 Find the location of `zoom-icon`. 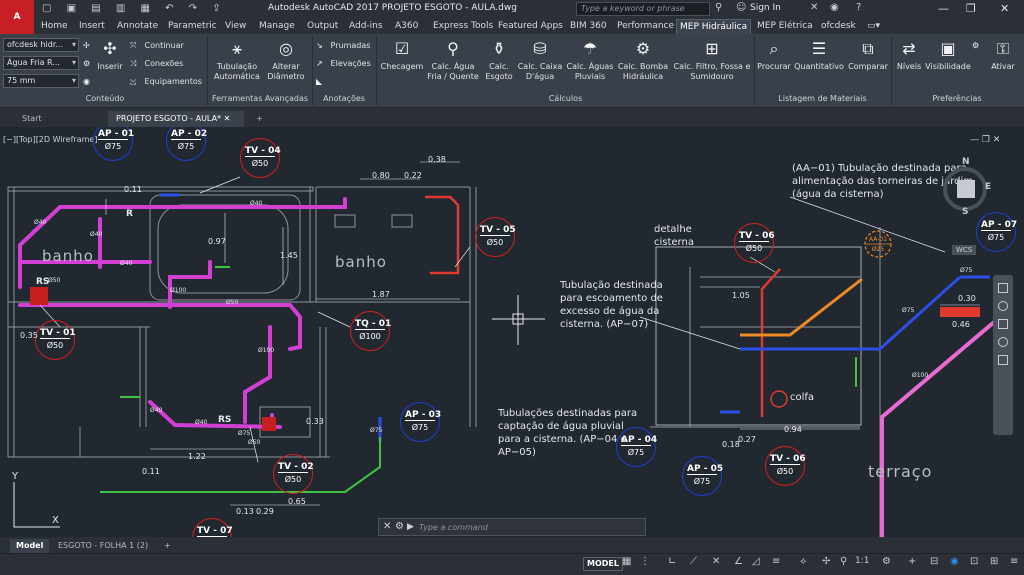

zoom-icon is located at coordinates (1003, 324).